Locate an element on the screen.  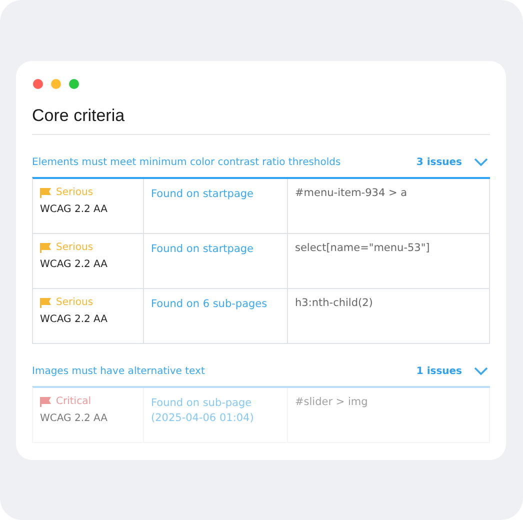
css-selector: #slider > img is located at coordinates (332, 402).